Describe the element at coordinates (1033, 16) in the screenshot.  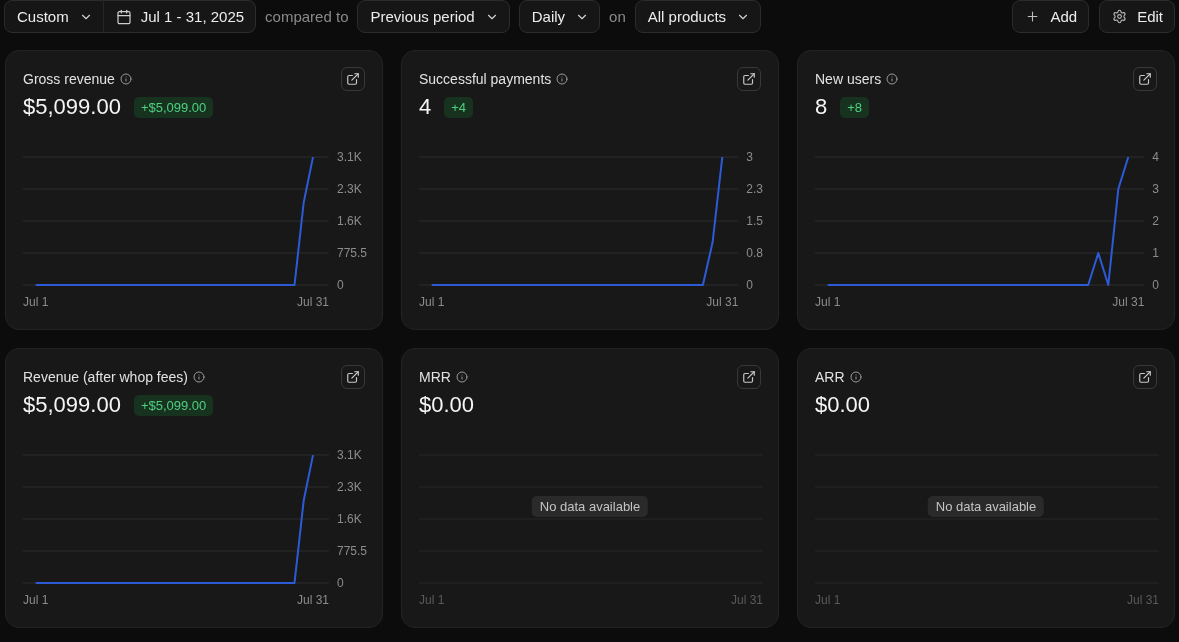
I see `plus-icon` at that location.